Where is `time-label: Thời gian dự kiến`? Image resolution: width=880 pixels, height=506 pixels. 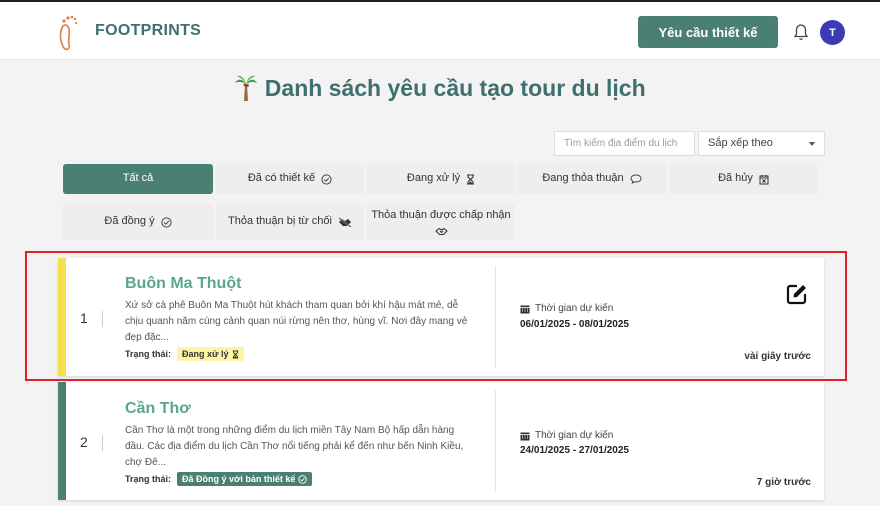 time-label: Thời gian dự kiến is located at coordinates (574, 435).